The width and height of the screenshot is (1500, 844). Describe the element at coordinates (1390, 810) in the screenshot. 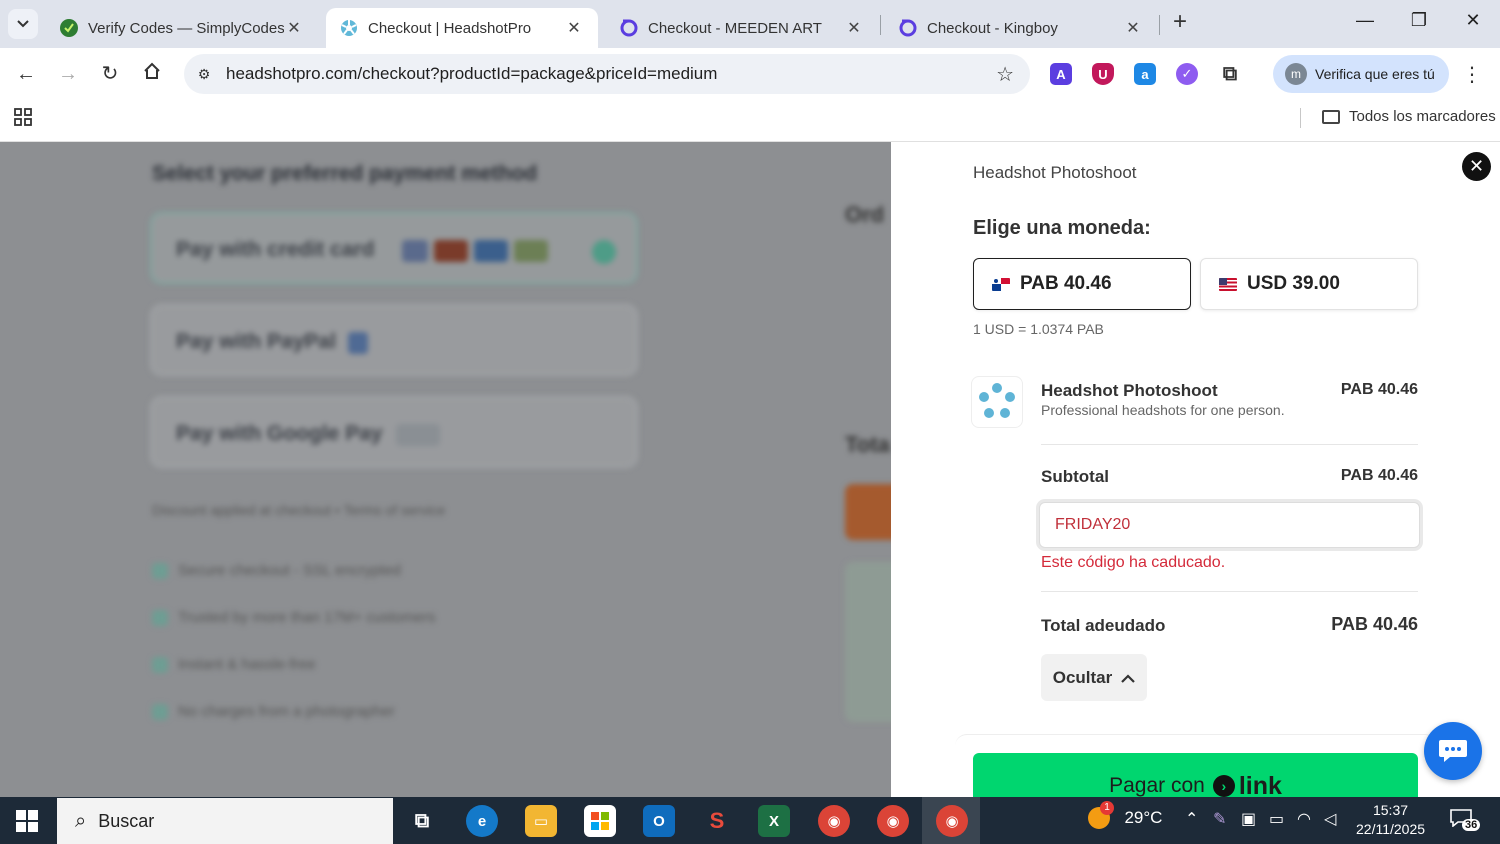

I see `clock-time: 15:37` at that location.